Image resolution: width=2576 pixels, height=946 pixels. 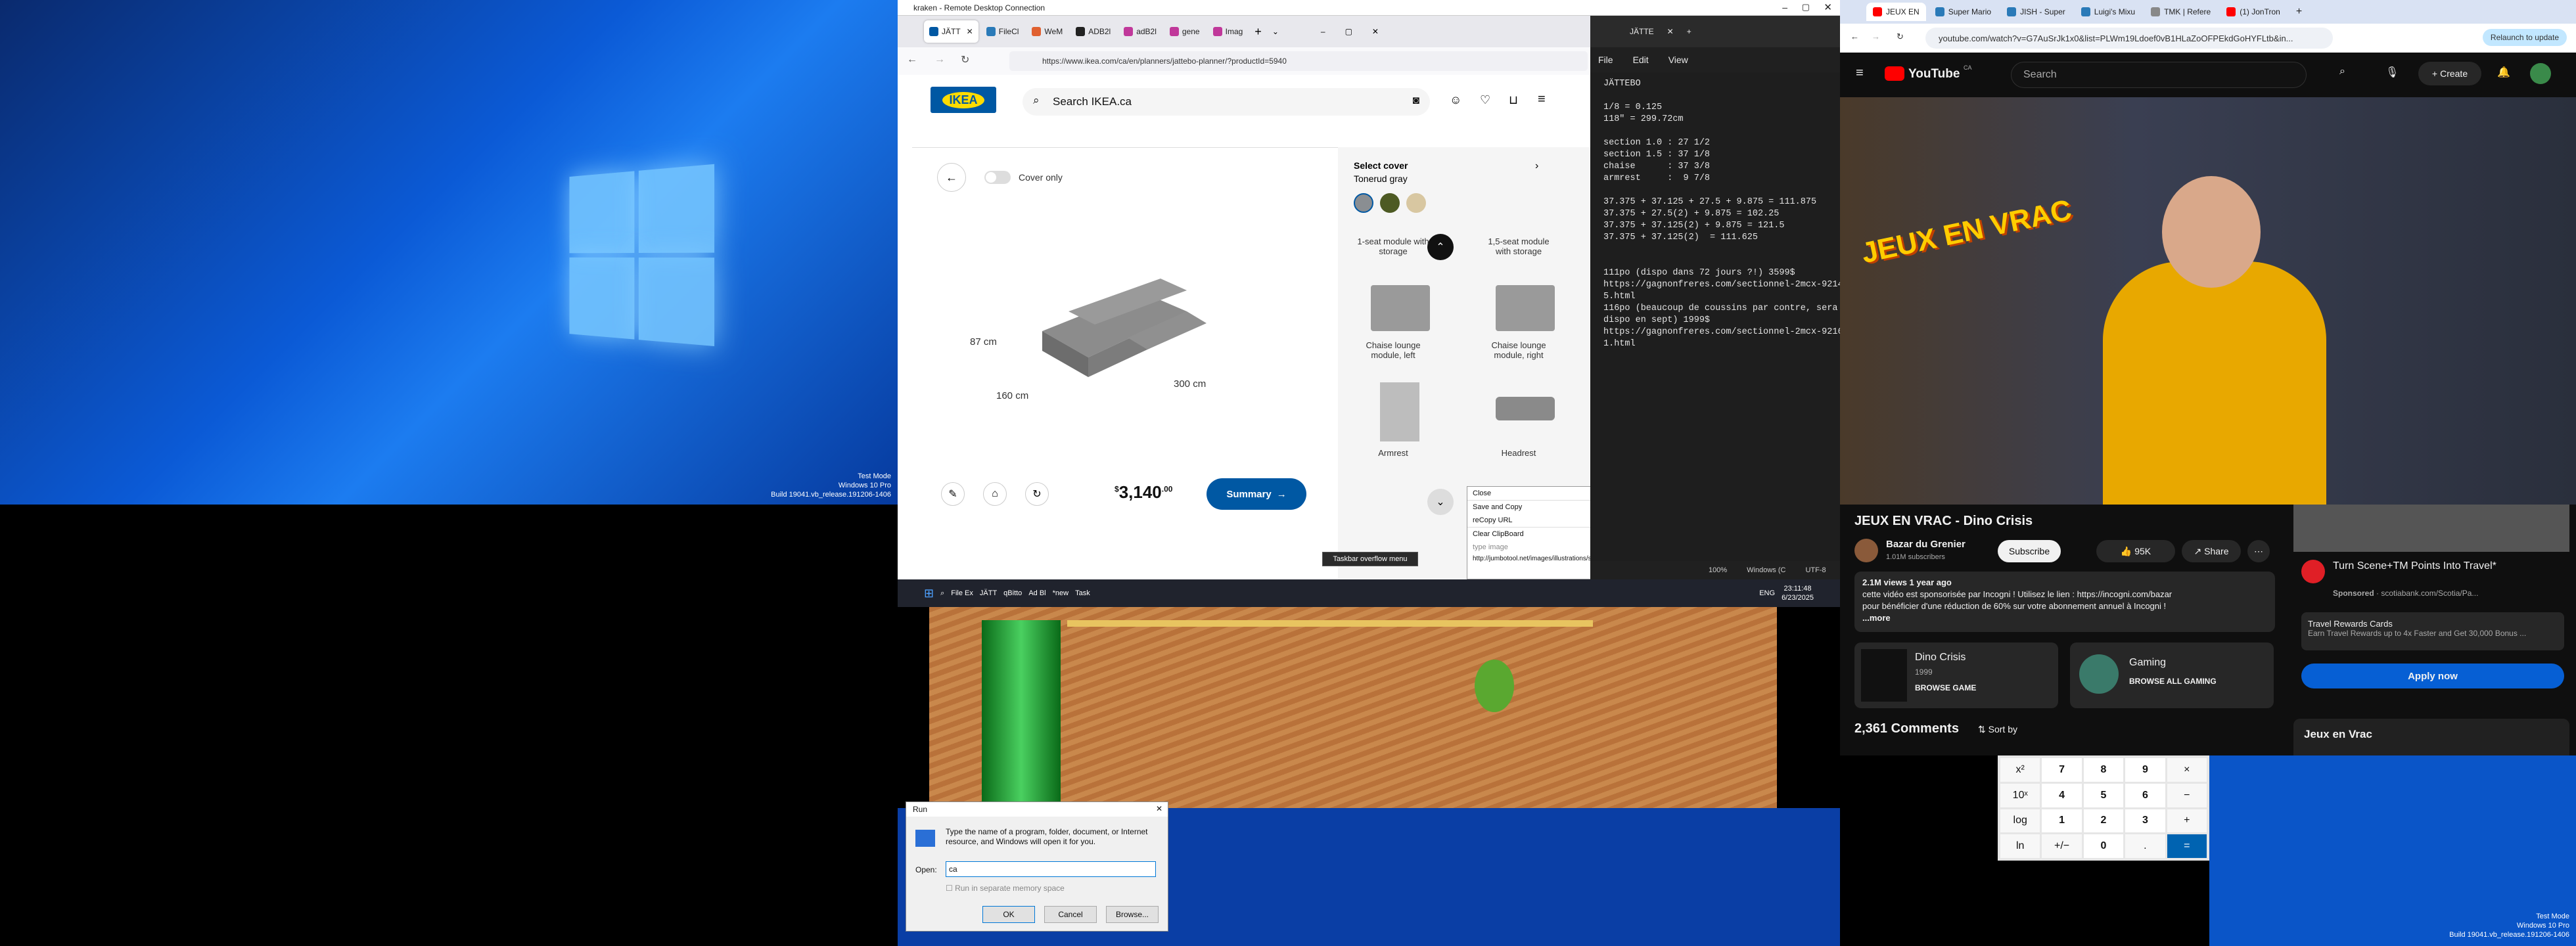 I want to click on swatch-gray, so click(x=1363, y=203).